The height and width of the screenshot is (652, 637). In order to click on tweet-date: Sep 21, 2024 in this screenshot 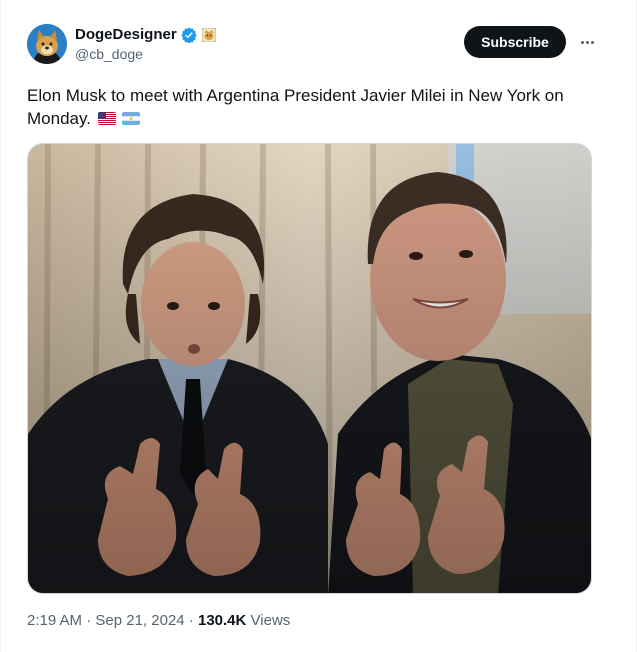, I will do `click(139, 620)`.